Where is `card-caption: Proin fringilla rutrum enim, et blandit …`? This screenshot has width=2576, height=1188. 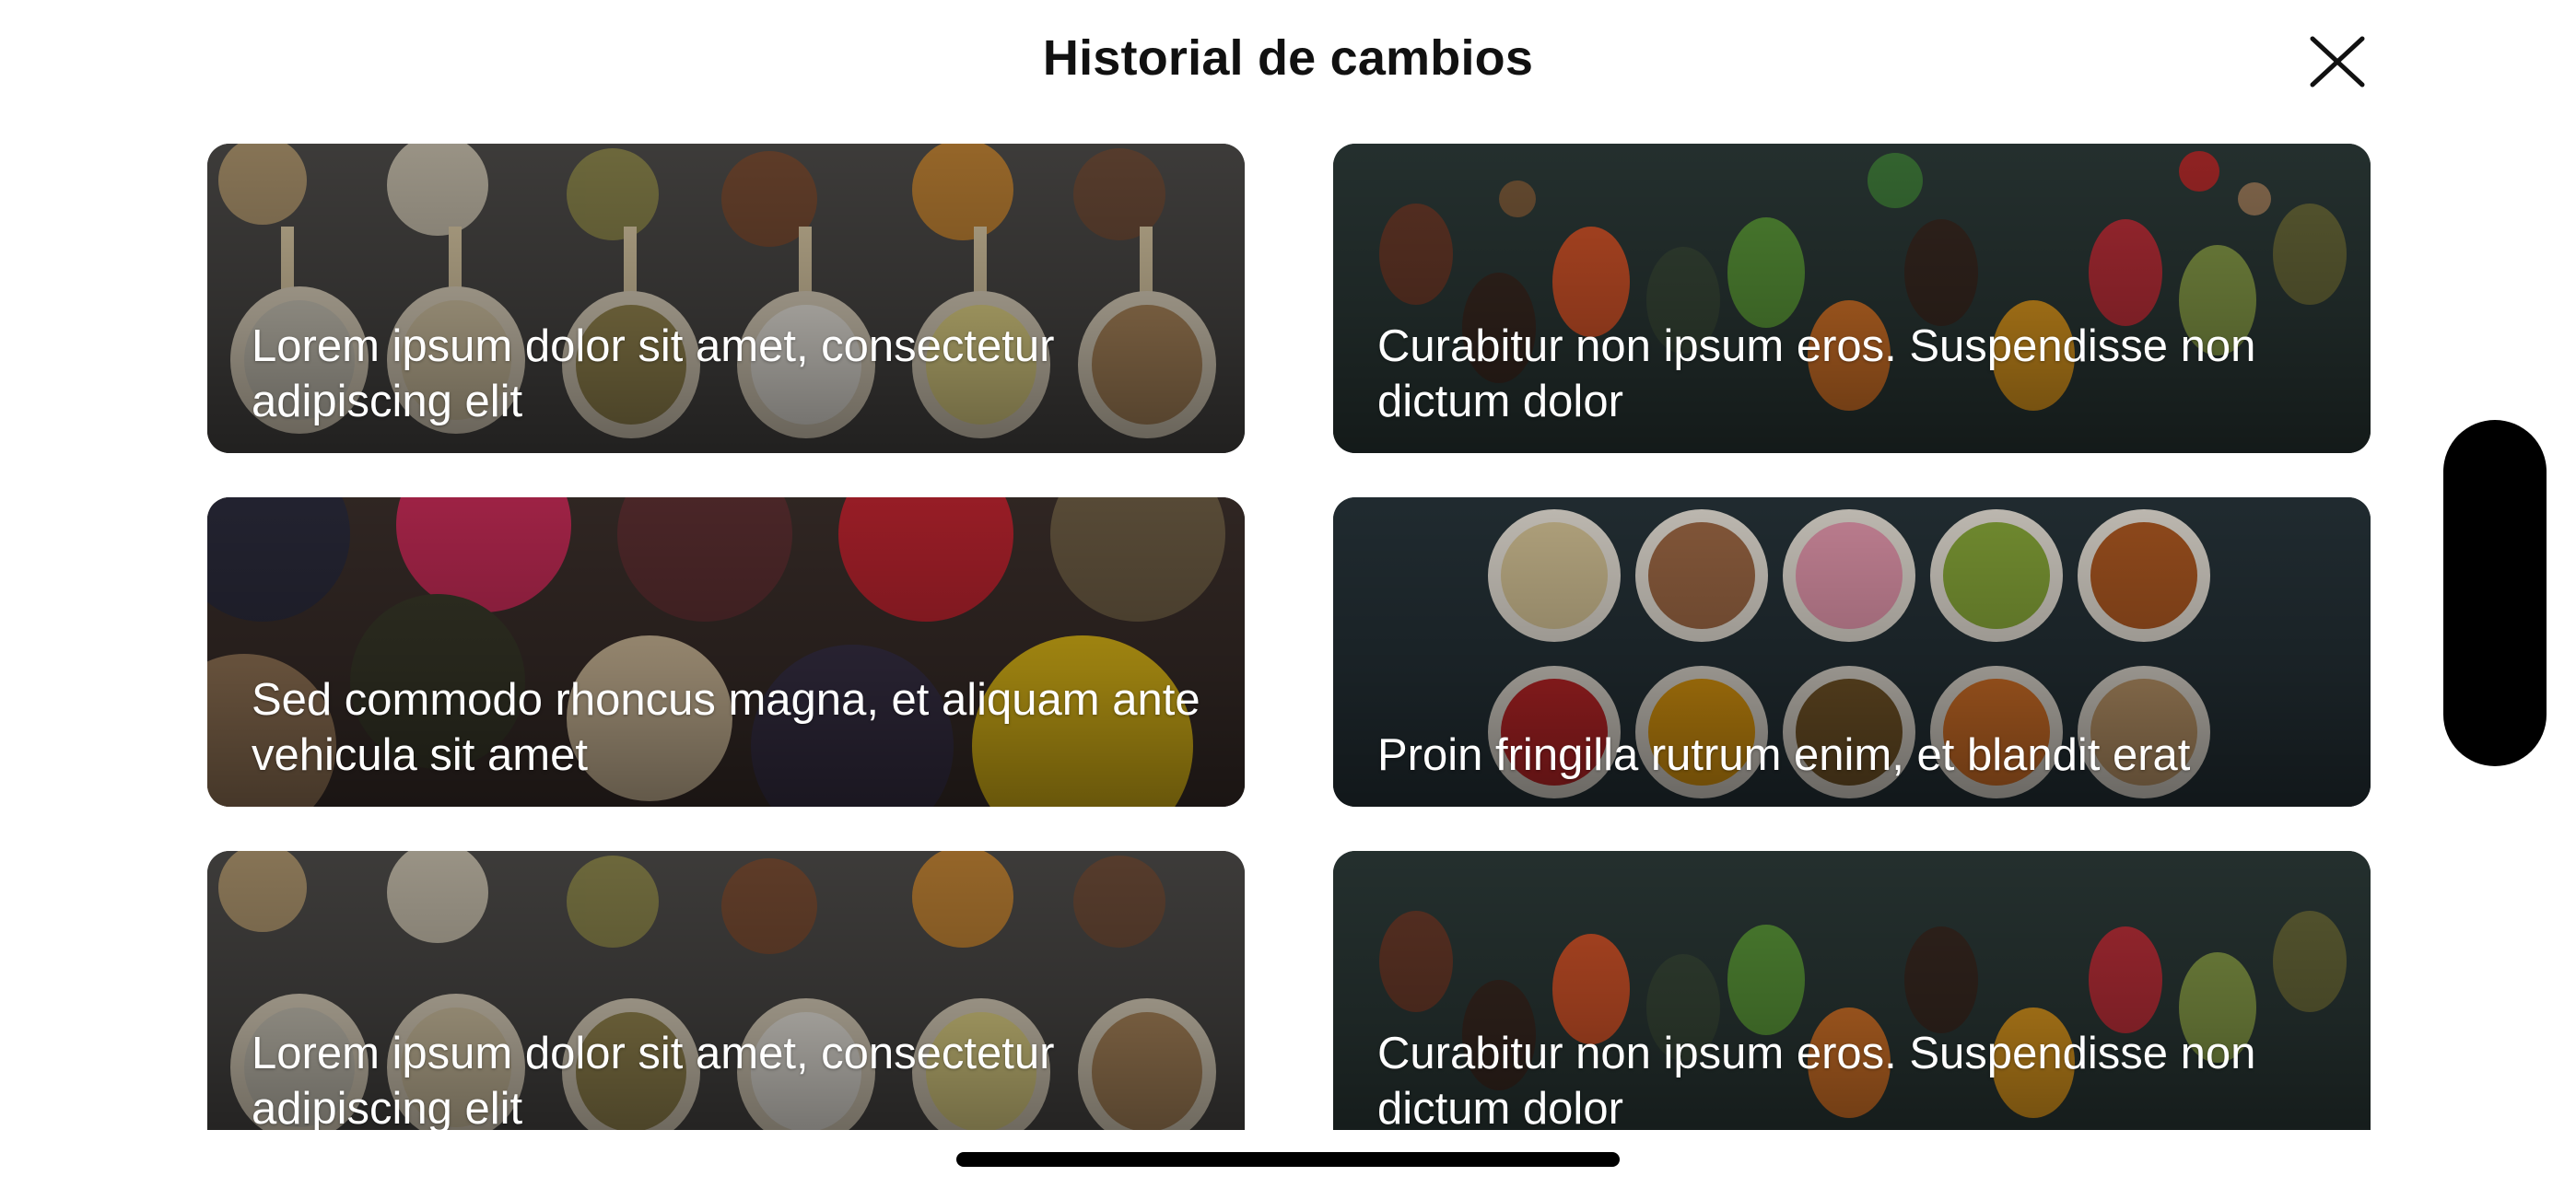 card-caption: Proin fringilla rutrum enim, et blandit … is located at coordinates (1784, 755).